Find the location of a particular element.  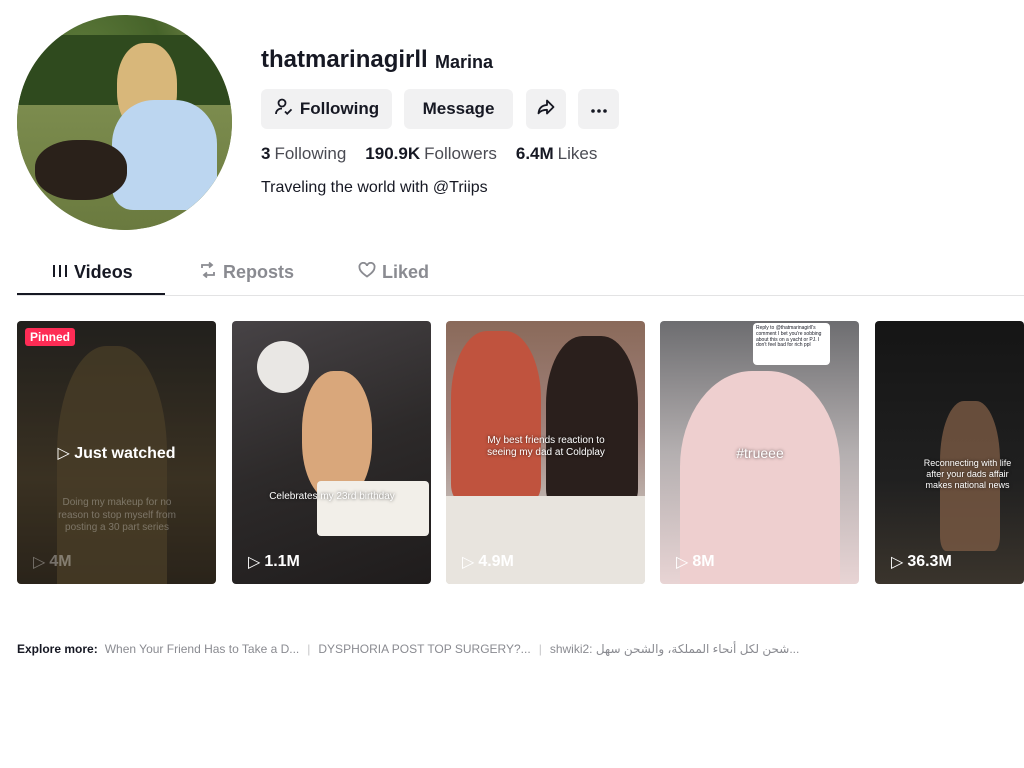

views-count: 1.1M is located at coordinates (282, 561).